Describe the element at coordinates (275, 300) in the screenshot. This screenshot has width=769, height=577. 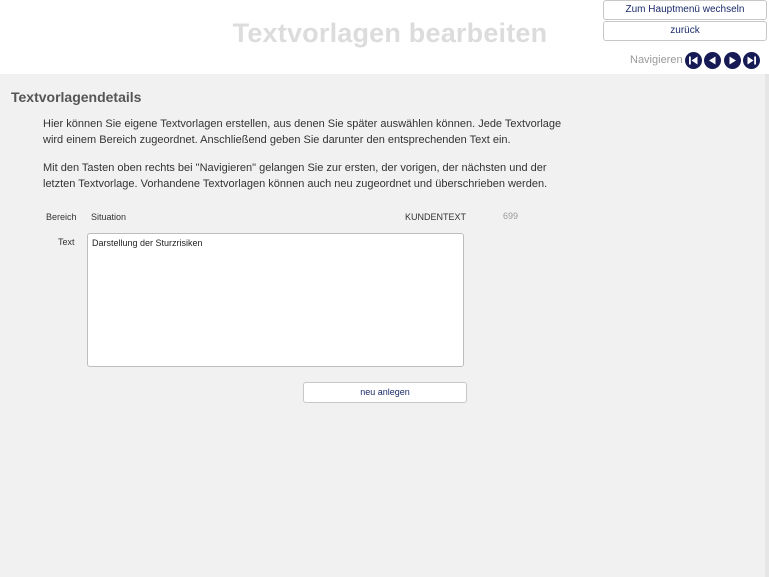
I see `text-input: Darstellung der Sturzrisiken` at that location.